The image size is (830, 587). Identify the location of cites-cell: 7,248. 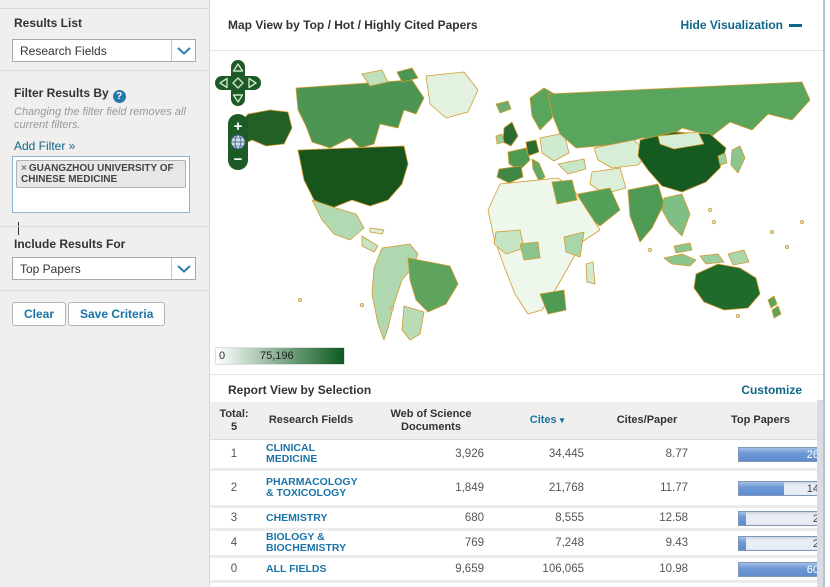
(569, 543).